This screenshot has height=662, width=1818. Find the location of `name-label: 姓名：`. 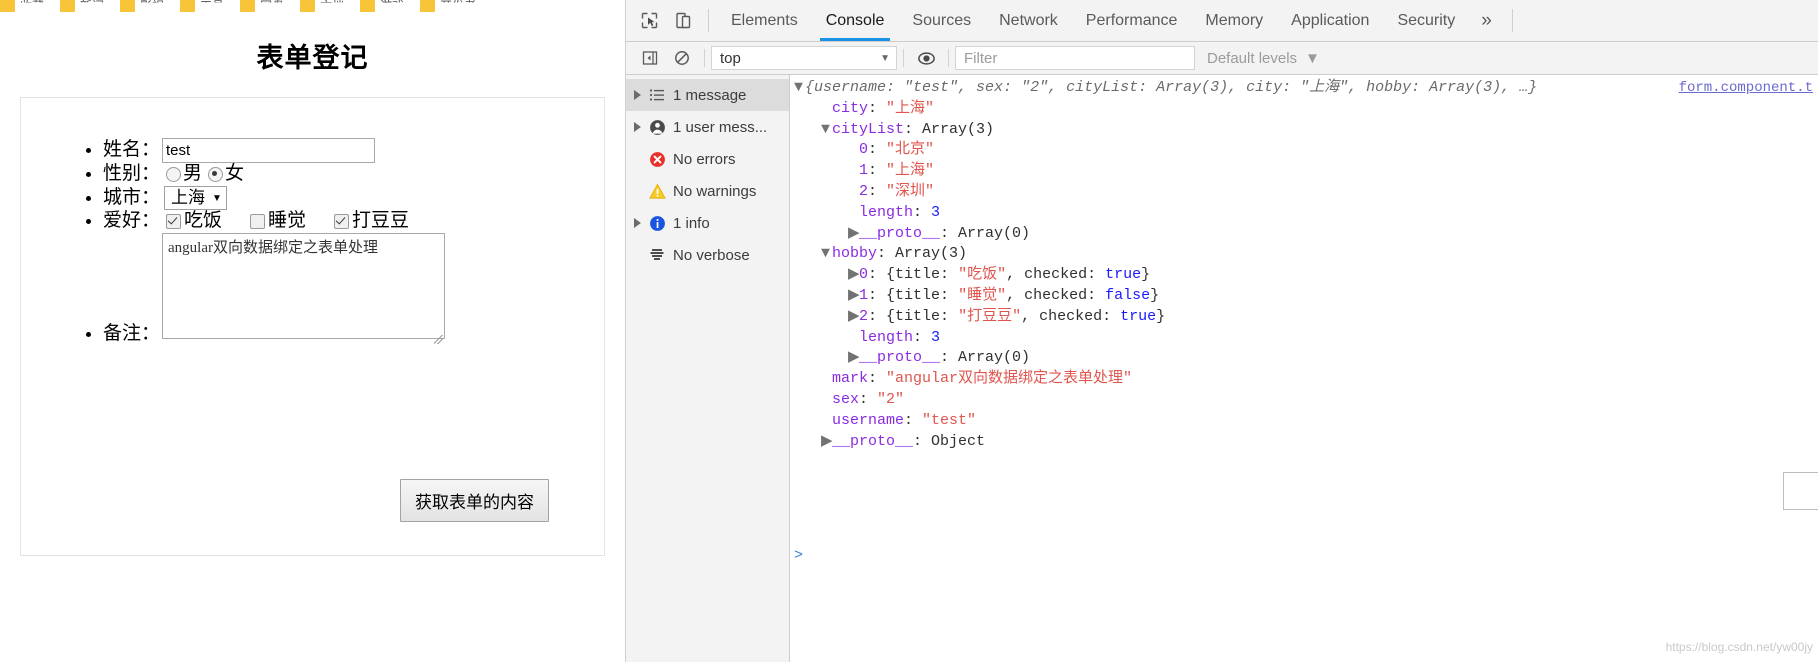

name-label: 姓名： is located at coordinates (132, 150).